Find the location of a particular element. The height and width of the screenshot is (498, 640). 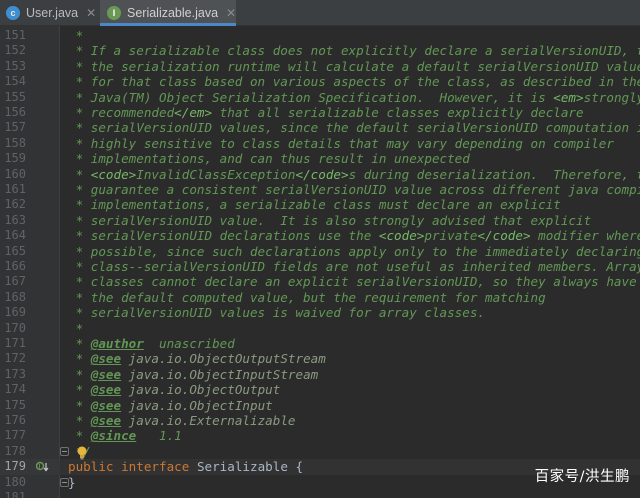

tab-label: Serializable.java is located at coordinates (173, 13).